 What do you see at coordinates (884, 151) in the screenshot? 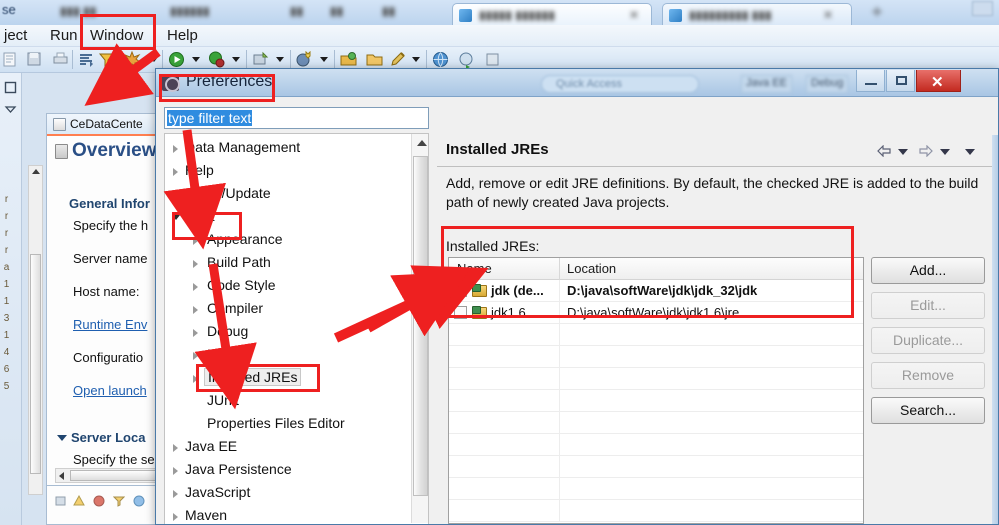
I see `back-arrow-icon` at bounding box center [884, 151].